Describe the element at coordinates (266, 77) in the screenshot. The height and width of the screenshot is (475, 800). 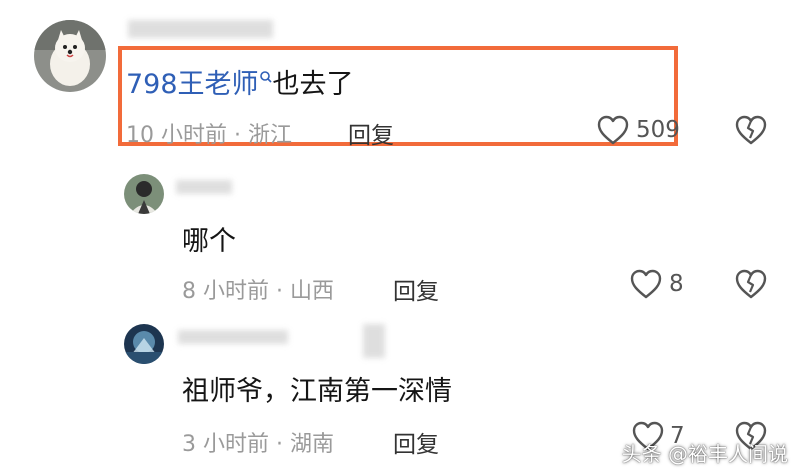
I see `mention-search-icon` at that location.